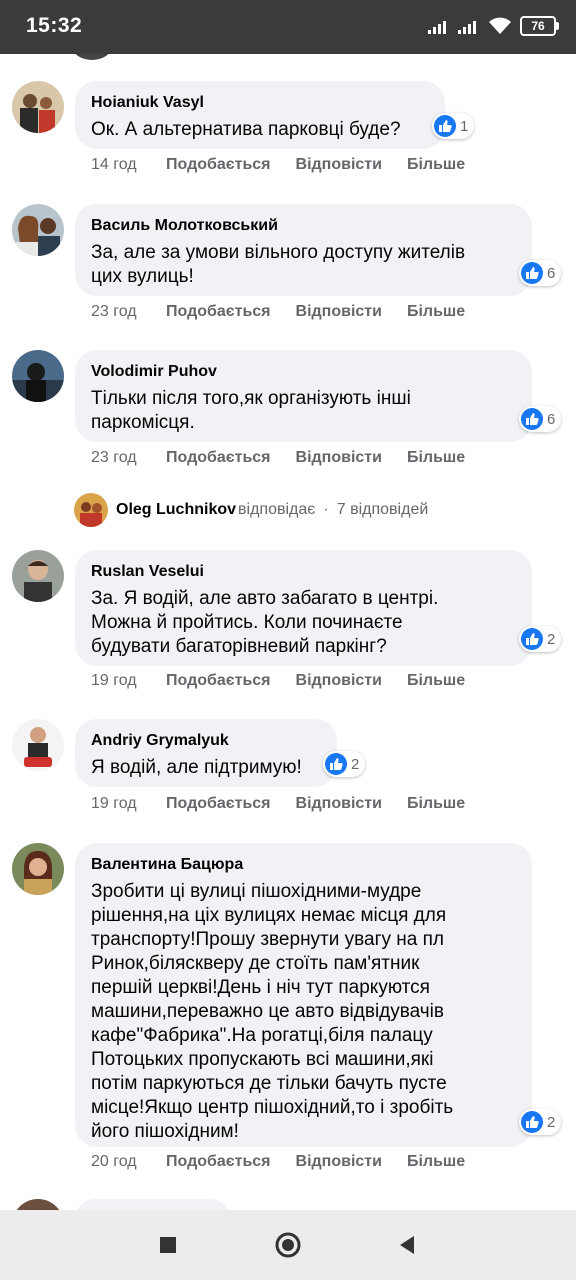 The width and height of the screenshot is (576, 1280). Describe the element at coordinates (303, 572) in the screenshot. I see `comment-author: Ruslan Veselui` at that location.